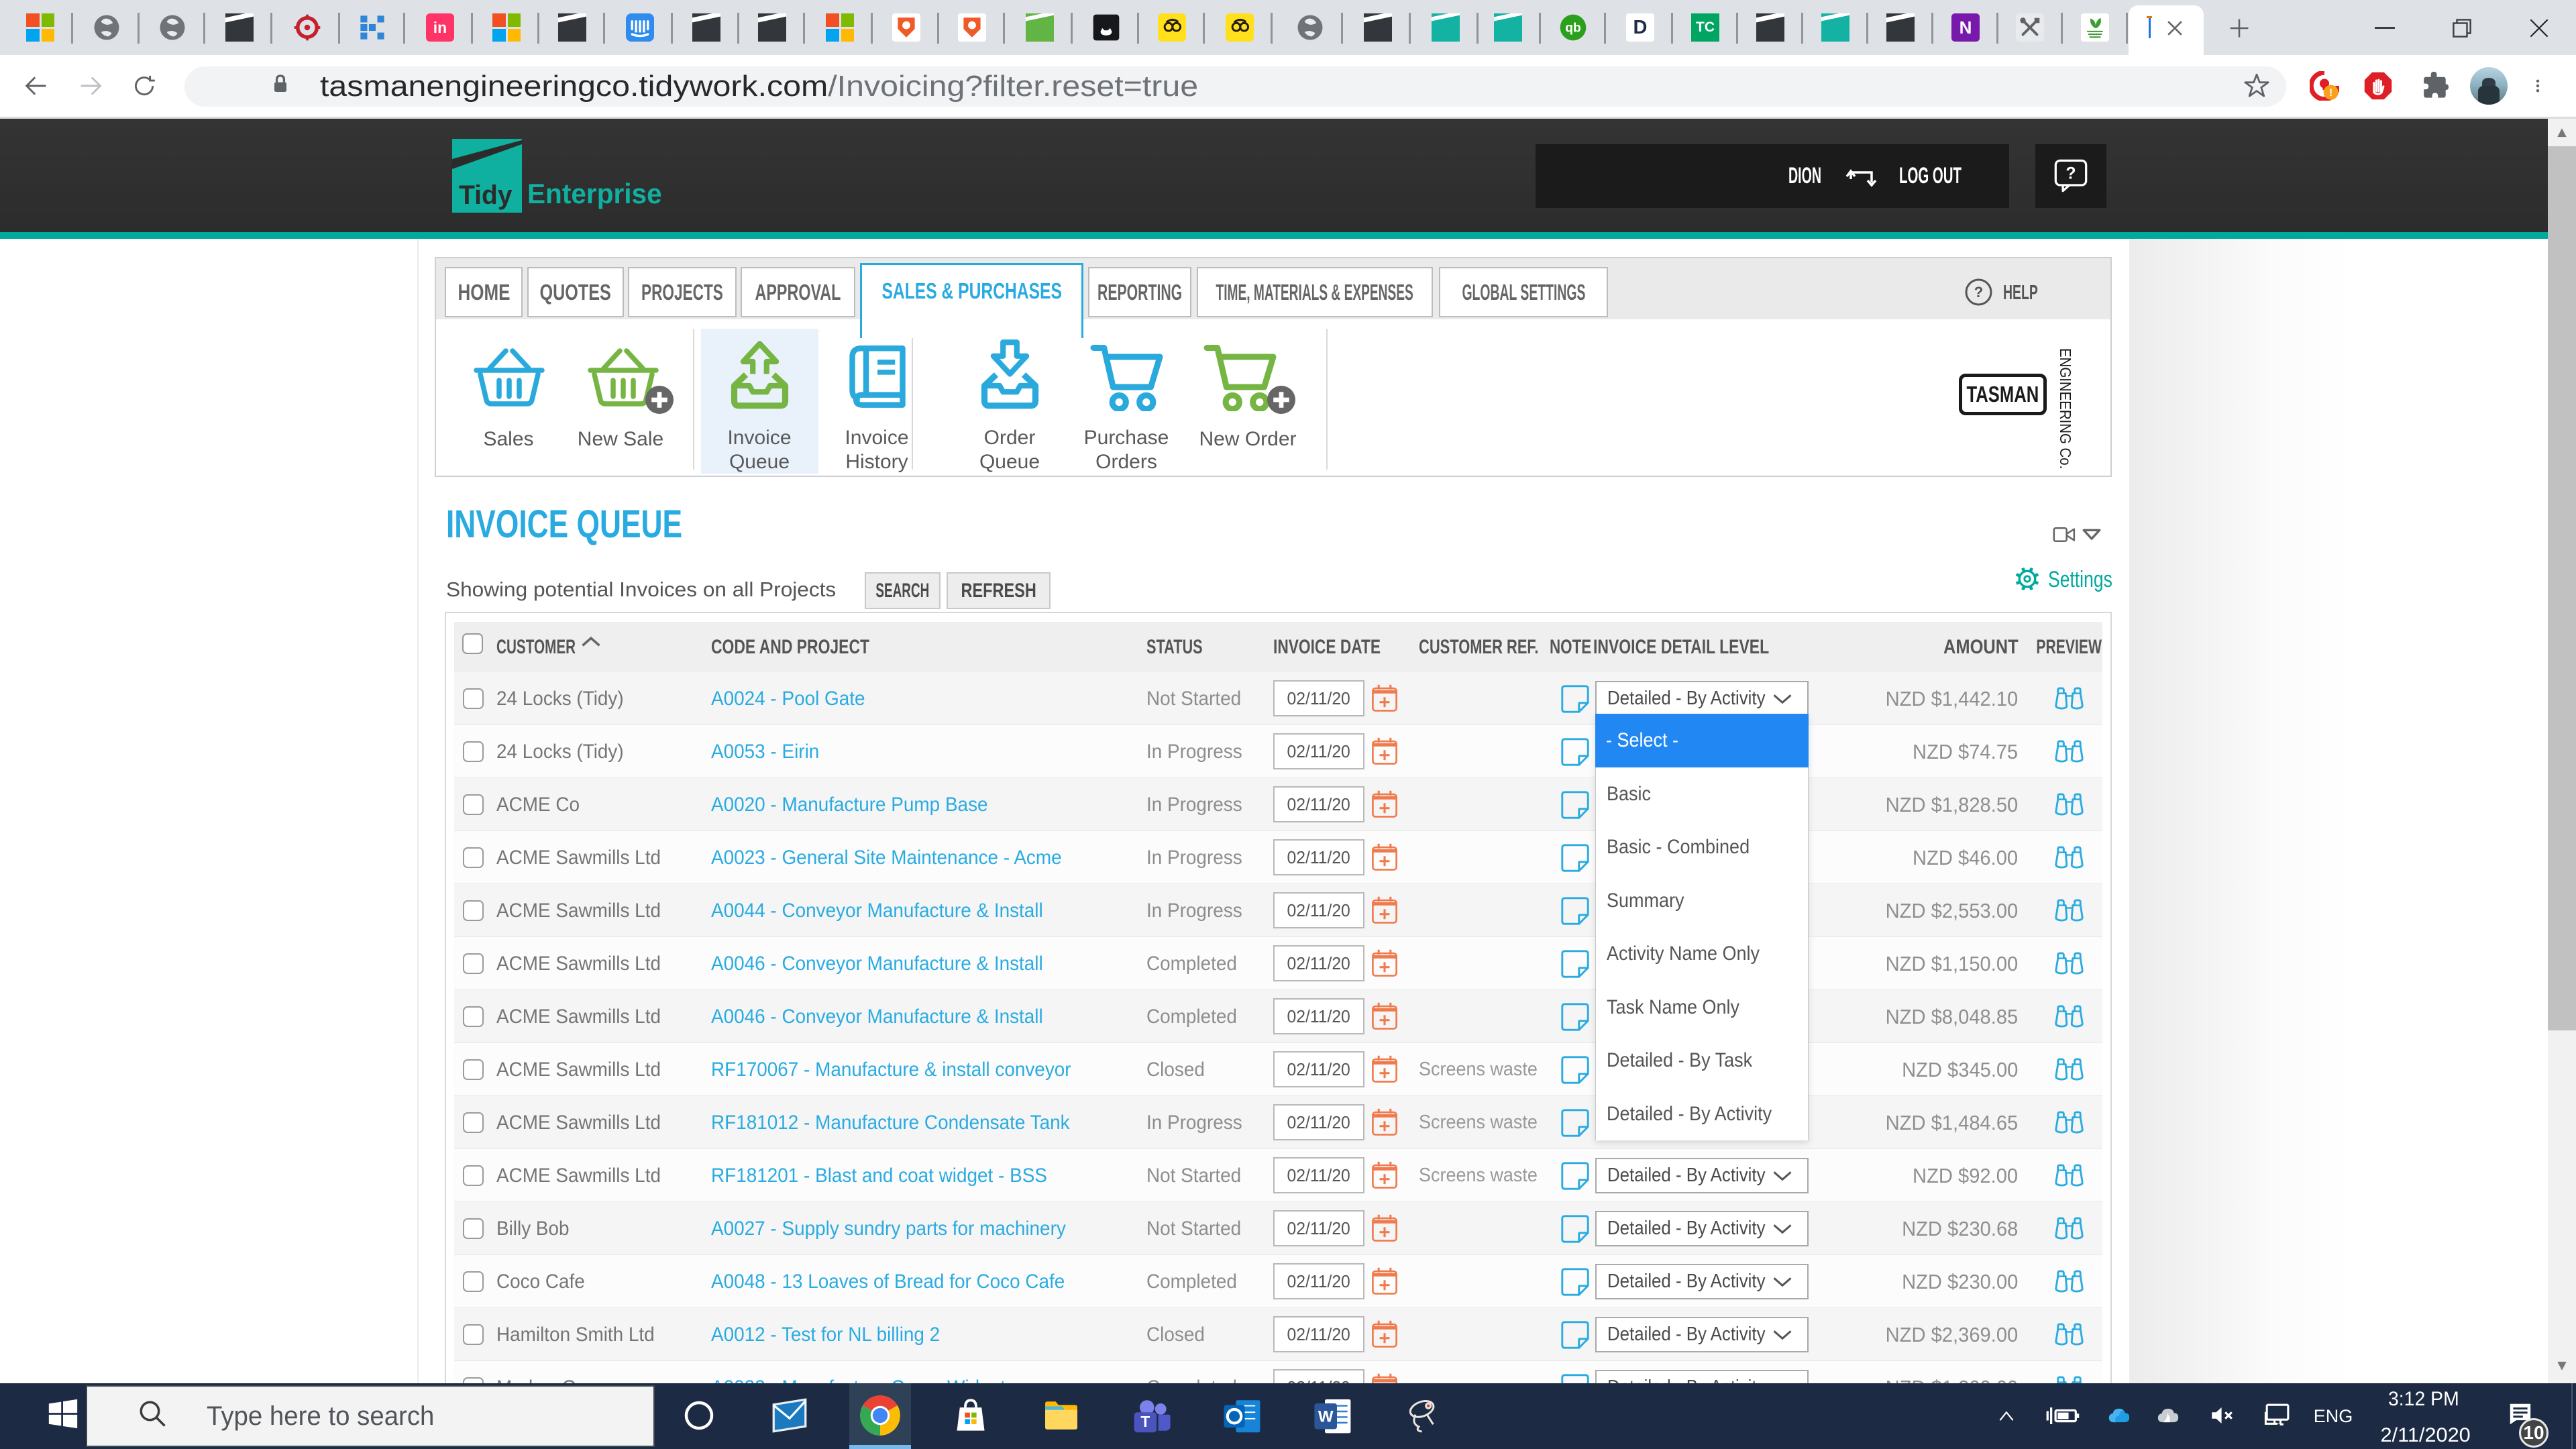  What do you see at coordinates (1145, 1421) in the screenshot?
I see `svg-text: T` at bounding box center [1145, 1421].